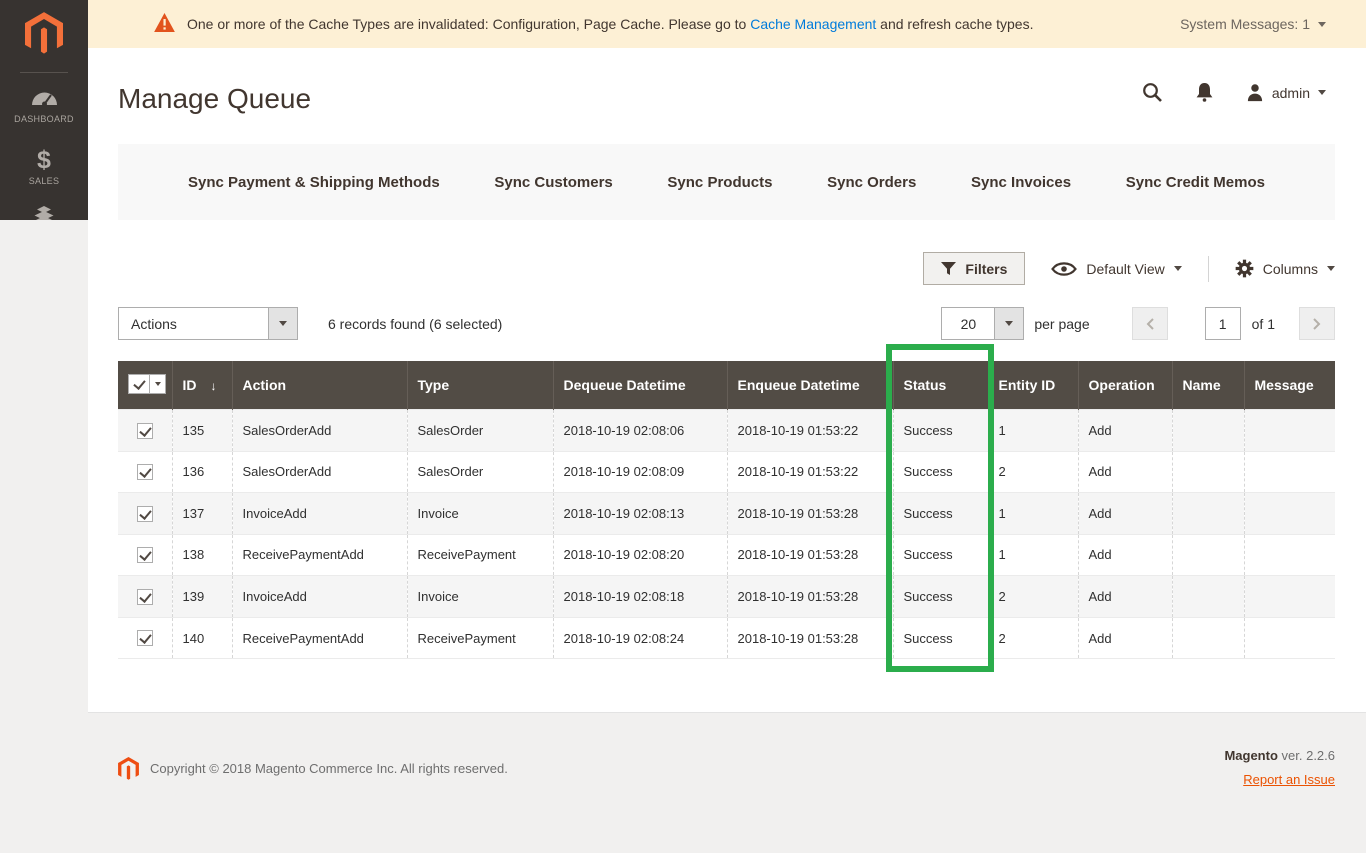 This screenshot has height=853, width=1366. Describe the element at coordinates (553, 182) in the screenshot. I see `sync-tab: Sync Customers` at that location.